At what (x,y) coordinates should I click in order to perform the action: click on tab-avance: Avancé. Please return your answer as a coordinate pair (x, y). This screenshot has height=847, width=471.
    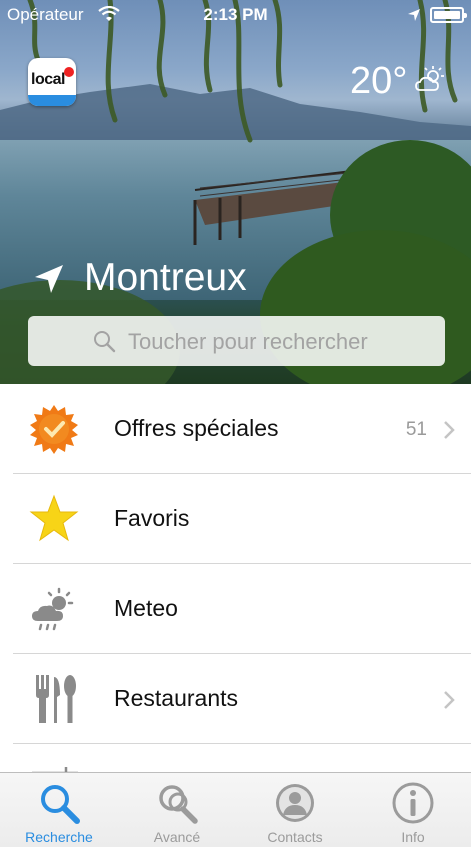
    Looking at the image, I should click on (177, 810).